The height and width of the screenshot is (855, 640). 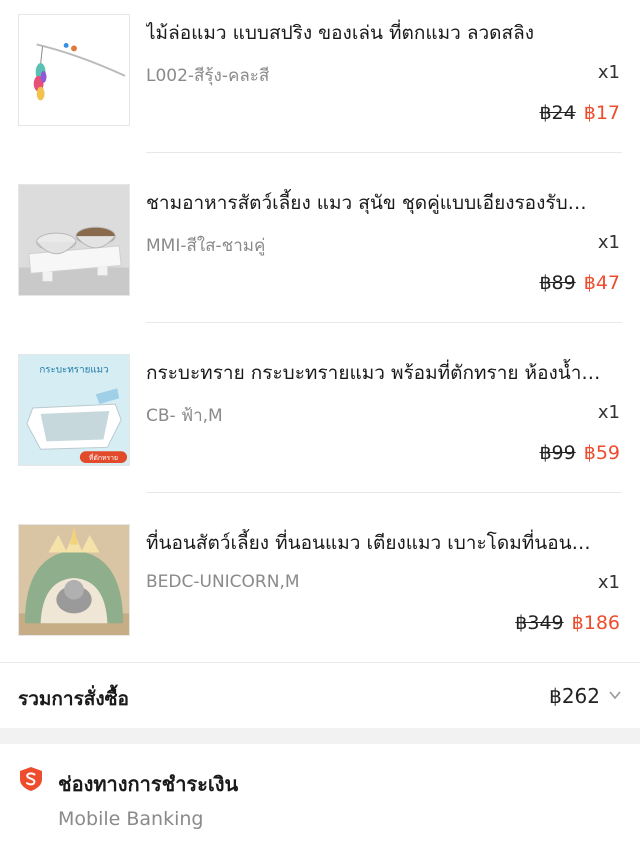 What do you see at coordinates (130, 819) in the screenshot?
I see `payment-method-value: Mobile Banking` at bounding box center [130, 819].